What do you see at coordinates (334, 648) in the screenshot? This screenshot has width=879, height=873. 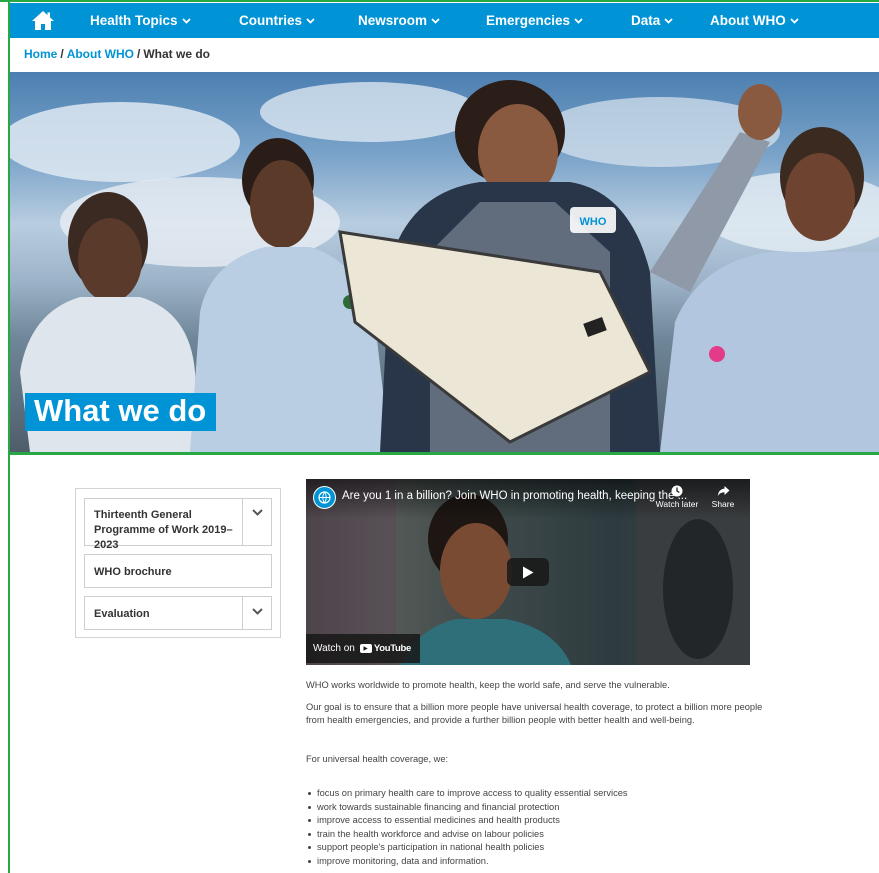 I see `watch-on-label: Watch on` at bounding box center [334, 648].